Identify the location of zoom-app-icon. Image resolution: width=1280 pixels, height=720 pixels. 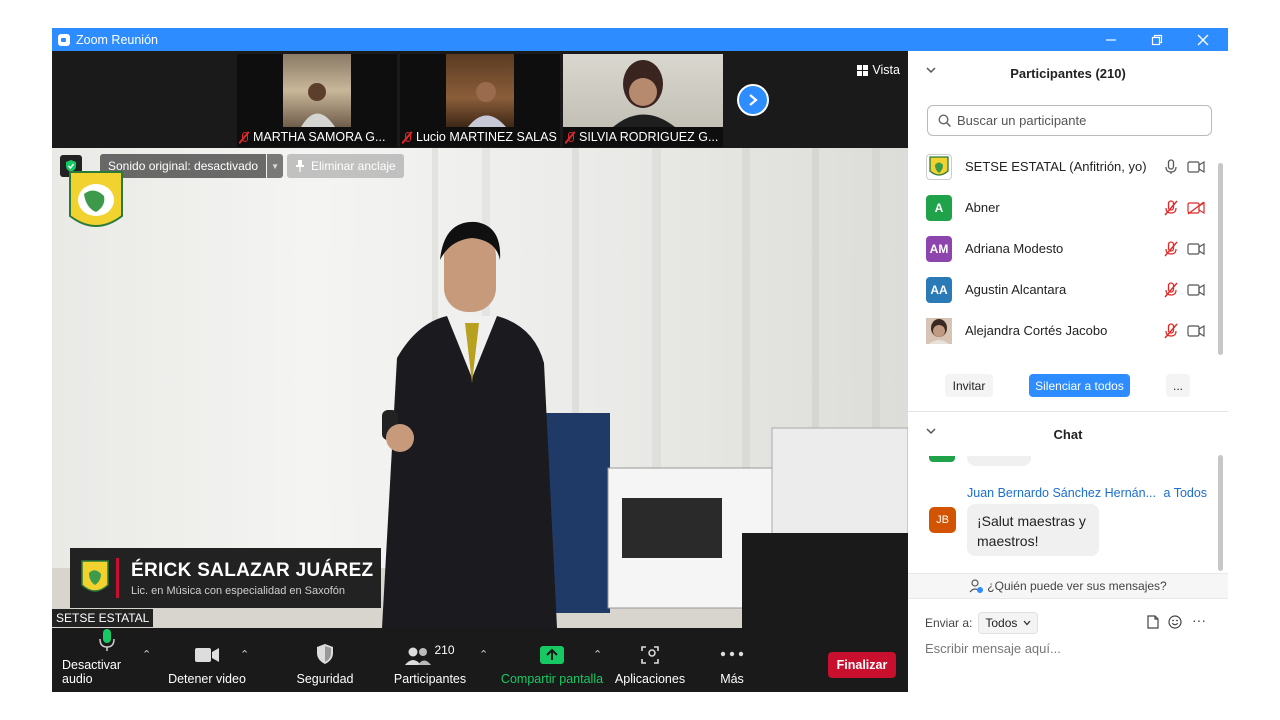
(64, 39).